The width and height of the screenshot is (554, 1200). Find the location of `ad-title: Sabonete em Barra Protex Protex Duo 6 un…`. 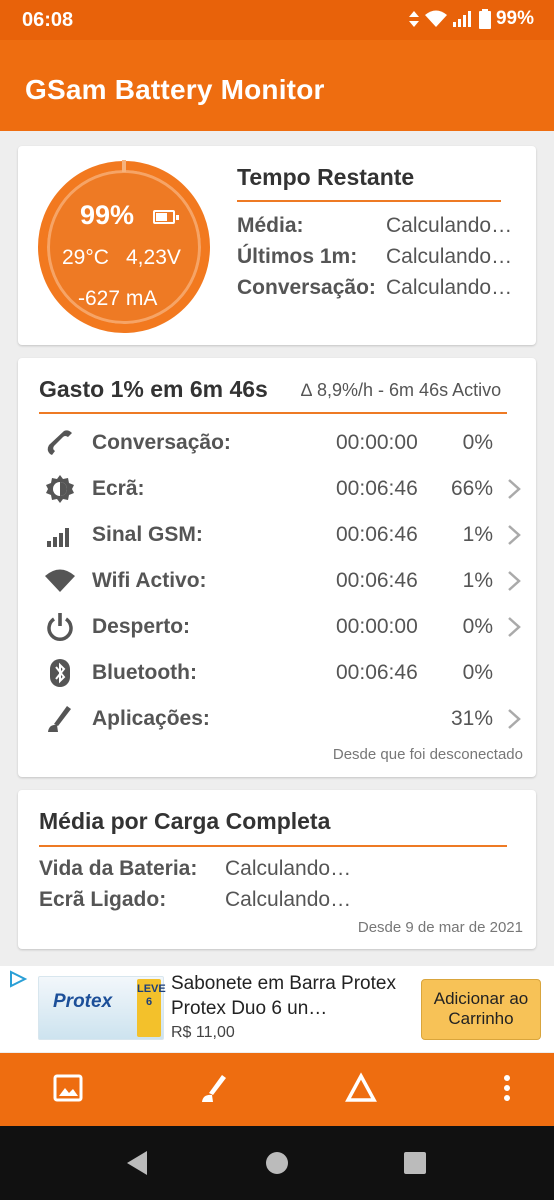

ad-title: Sabonete em Barra Protex Protex Duo 6 un… is located at coordinates (291, 996).